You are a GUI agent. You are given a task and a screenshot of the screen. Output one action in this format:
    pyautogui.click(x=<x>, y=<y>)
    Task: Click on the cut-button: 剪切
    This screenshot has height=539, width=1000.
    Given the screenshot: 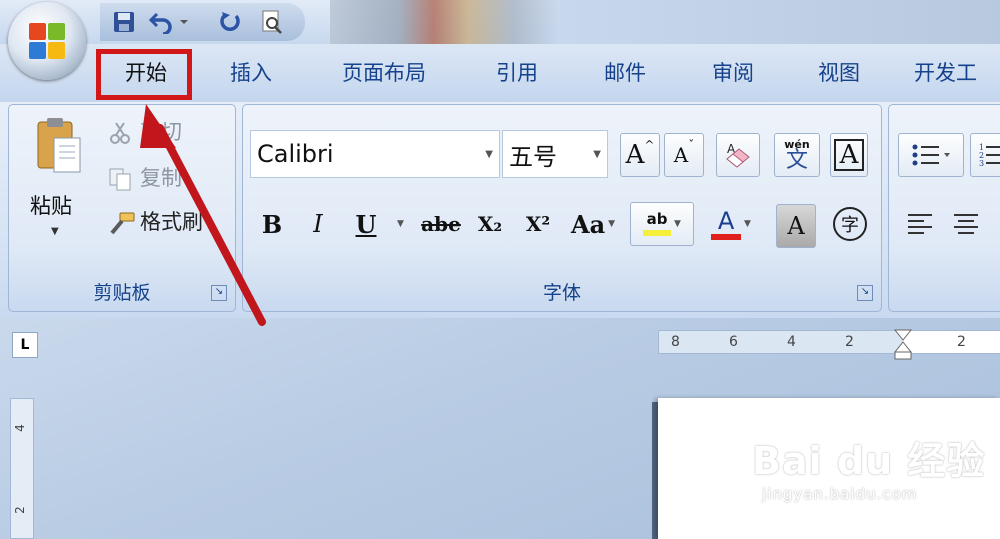 What is the action you would take?
    pyautogui.click(x=145, y=131)
    